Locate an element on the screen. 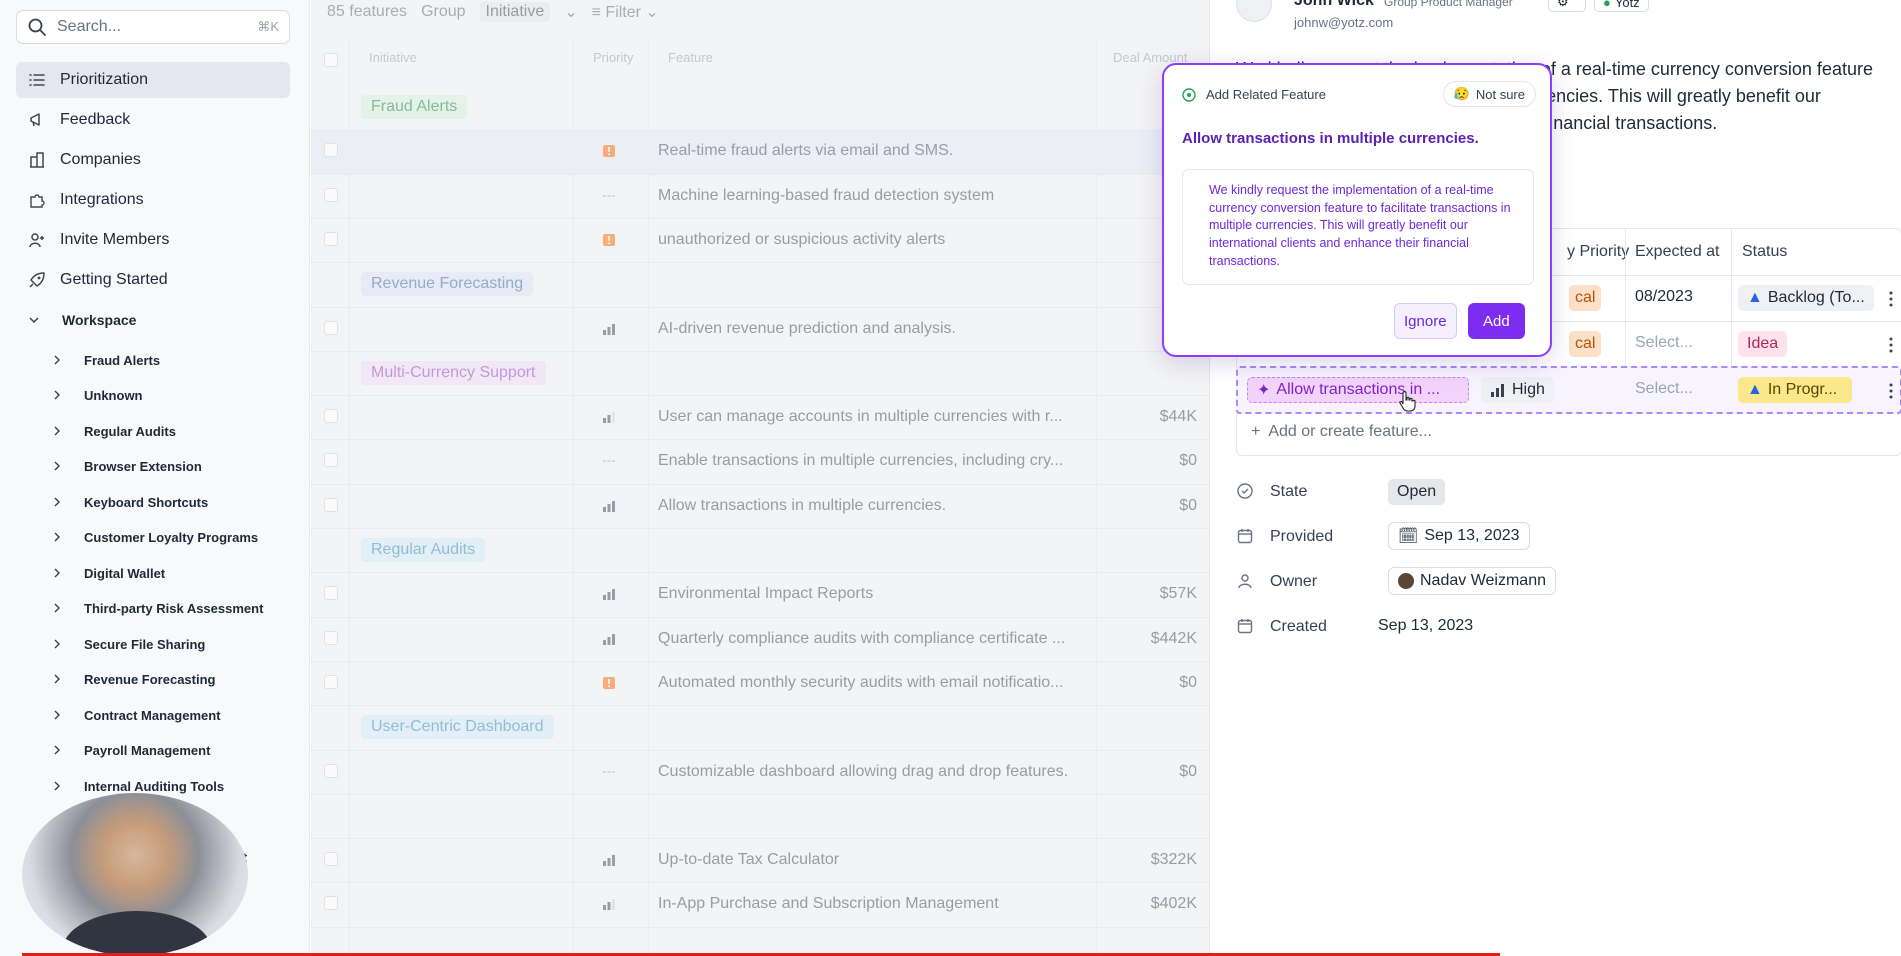  ignore-button: Ignore is located at coordinates (1425, 321).